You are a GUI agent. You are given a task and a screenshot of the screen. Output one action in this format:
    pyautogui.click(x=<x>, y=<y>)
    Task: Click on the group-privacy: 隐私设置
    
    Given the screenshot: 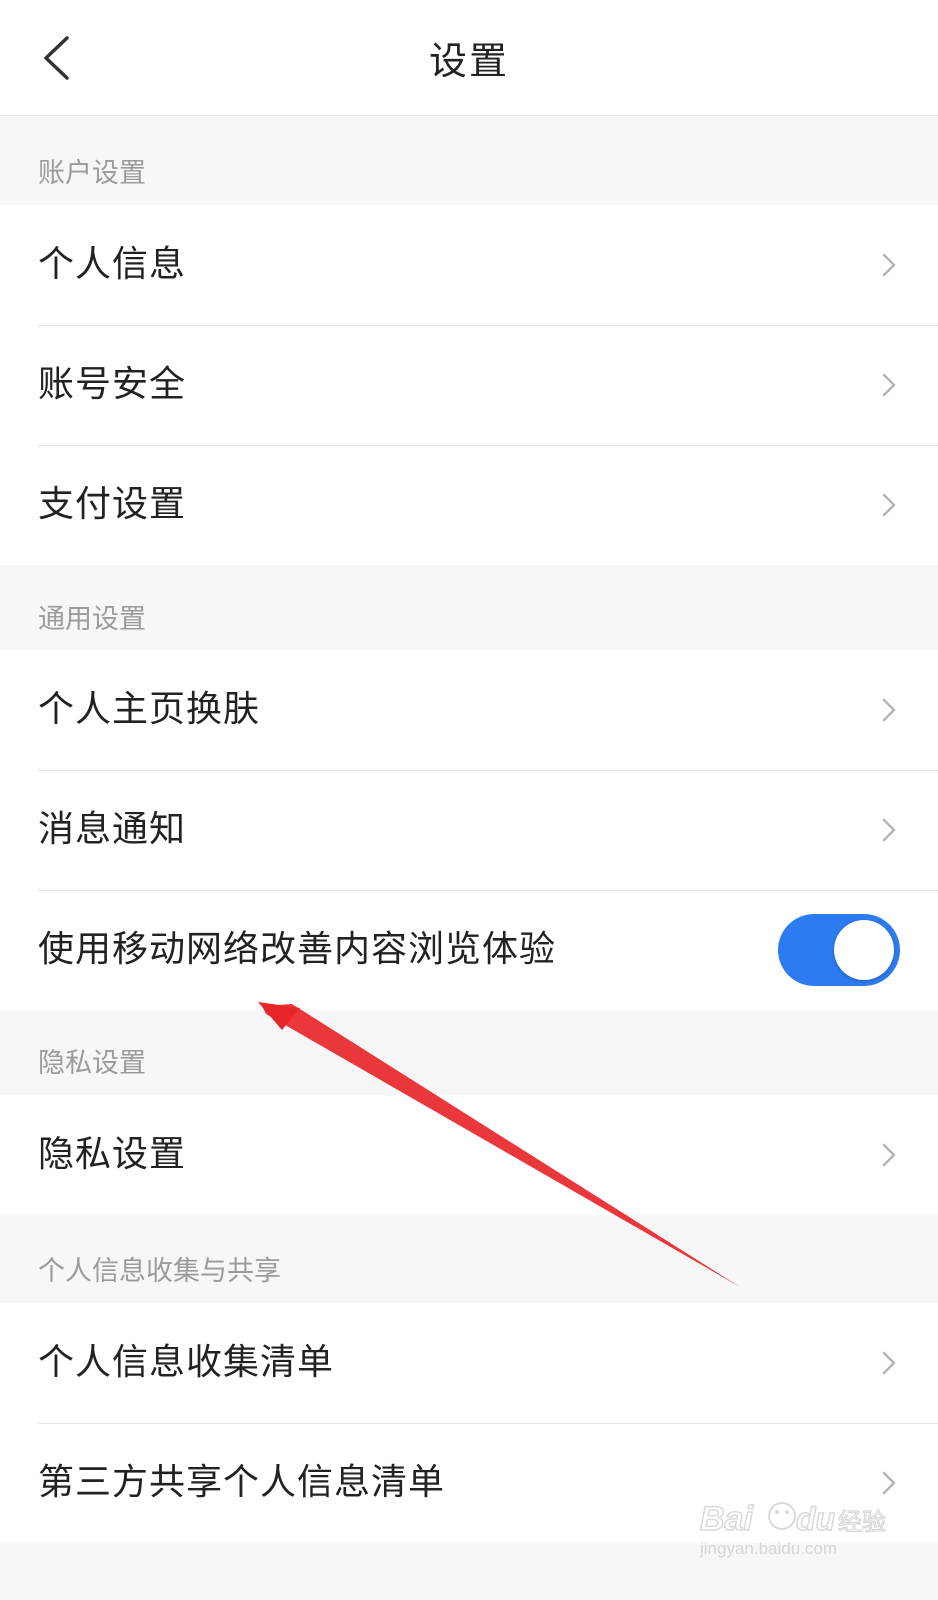 What is the action you would take?
    pyautogui.click(x=469, y=1155)
    